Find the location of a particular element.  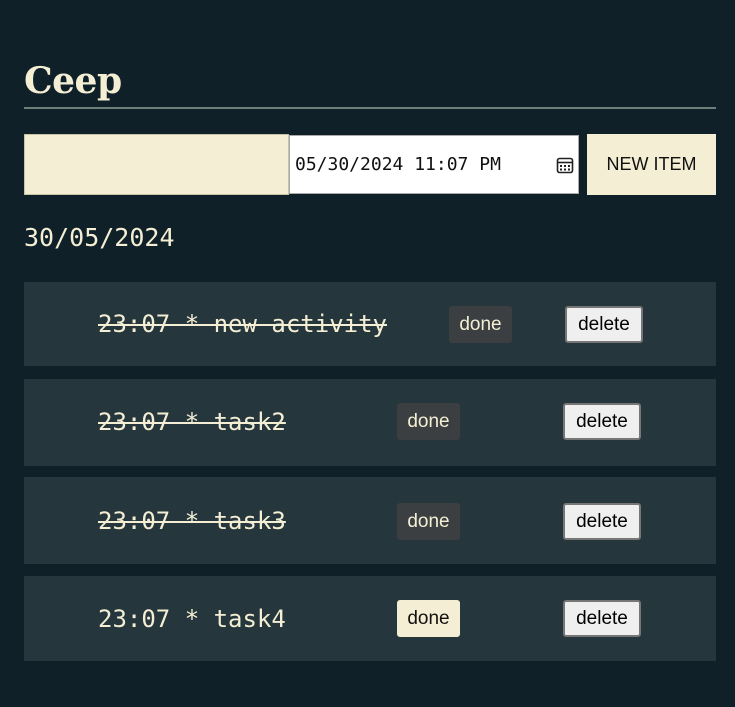

task-label: 23:07 * task2 is located at coordinates (192, 422).